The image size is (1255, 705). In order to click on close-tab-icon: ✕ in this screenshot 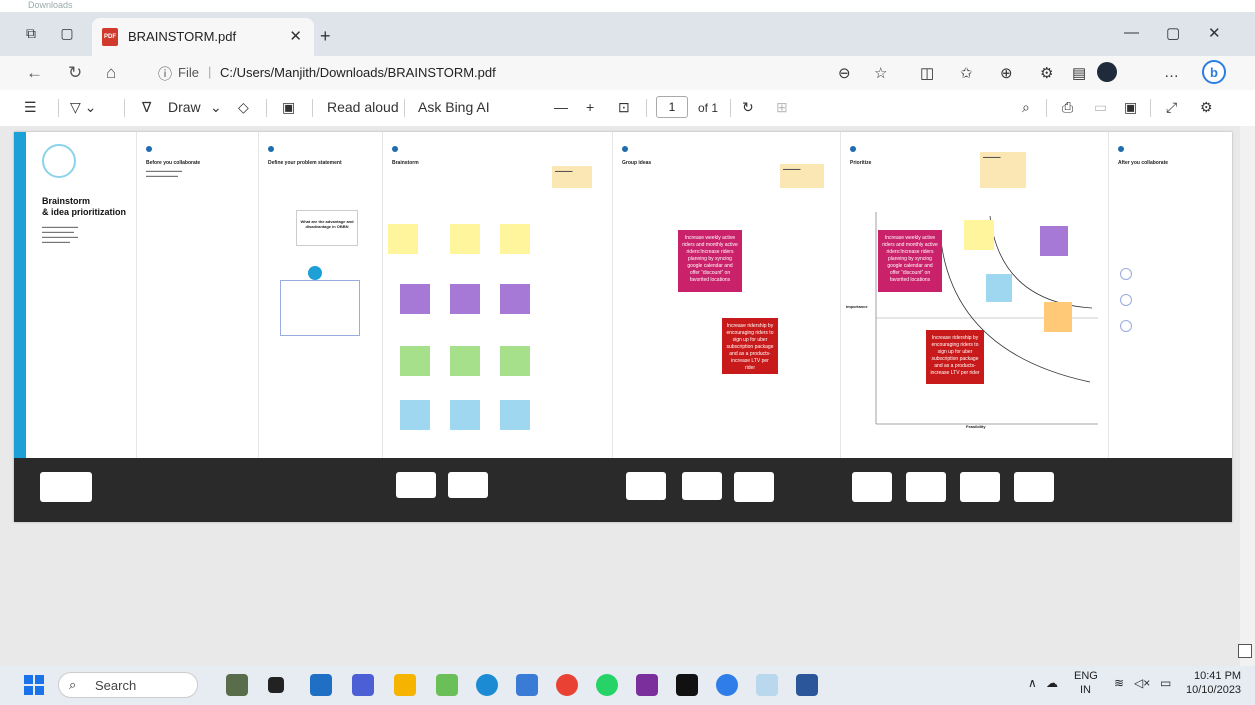, I will do `click(295, 36)`.